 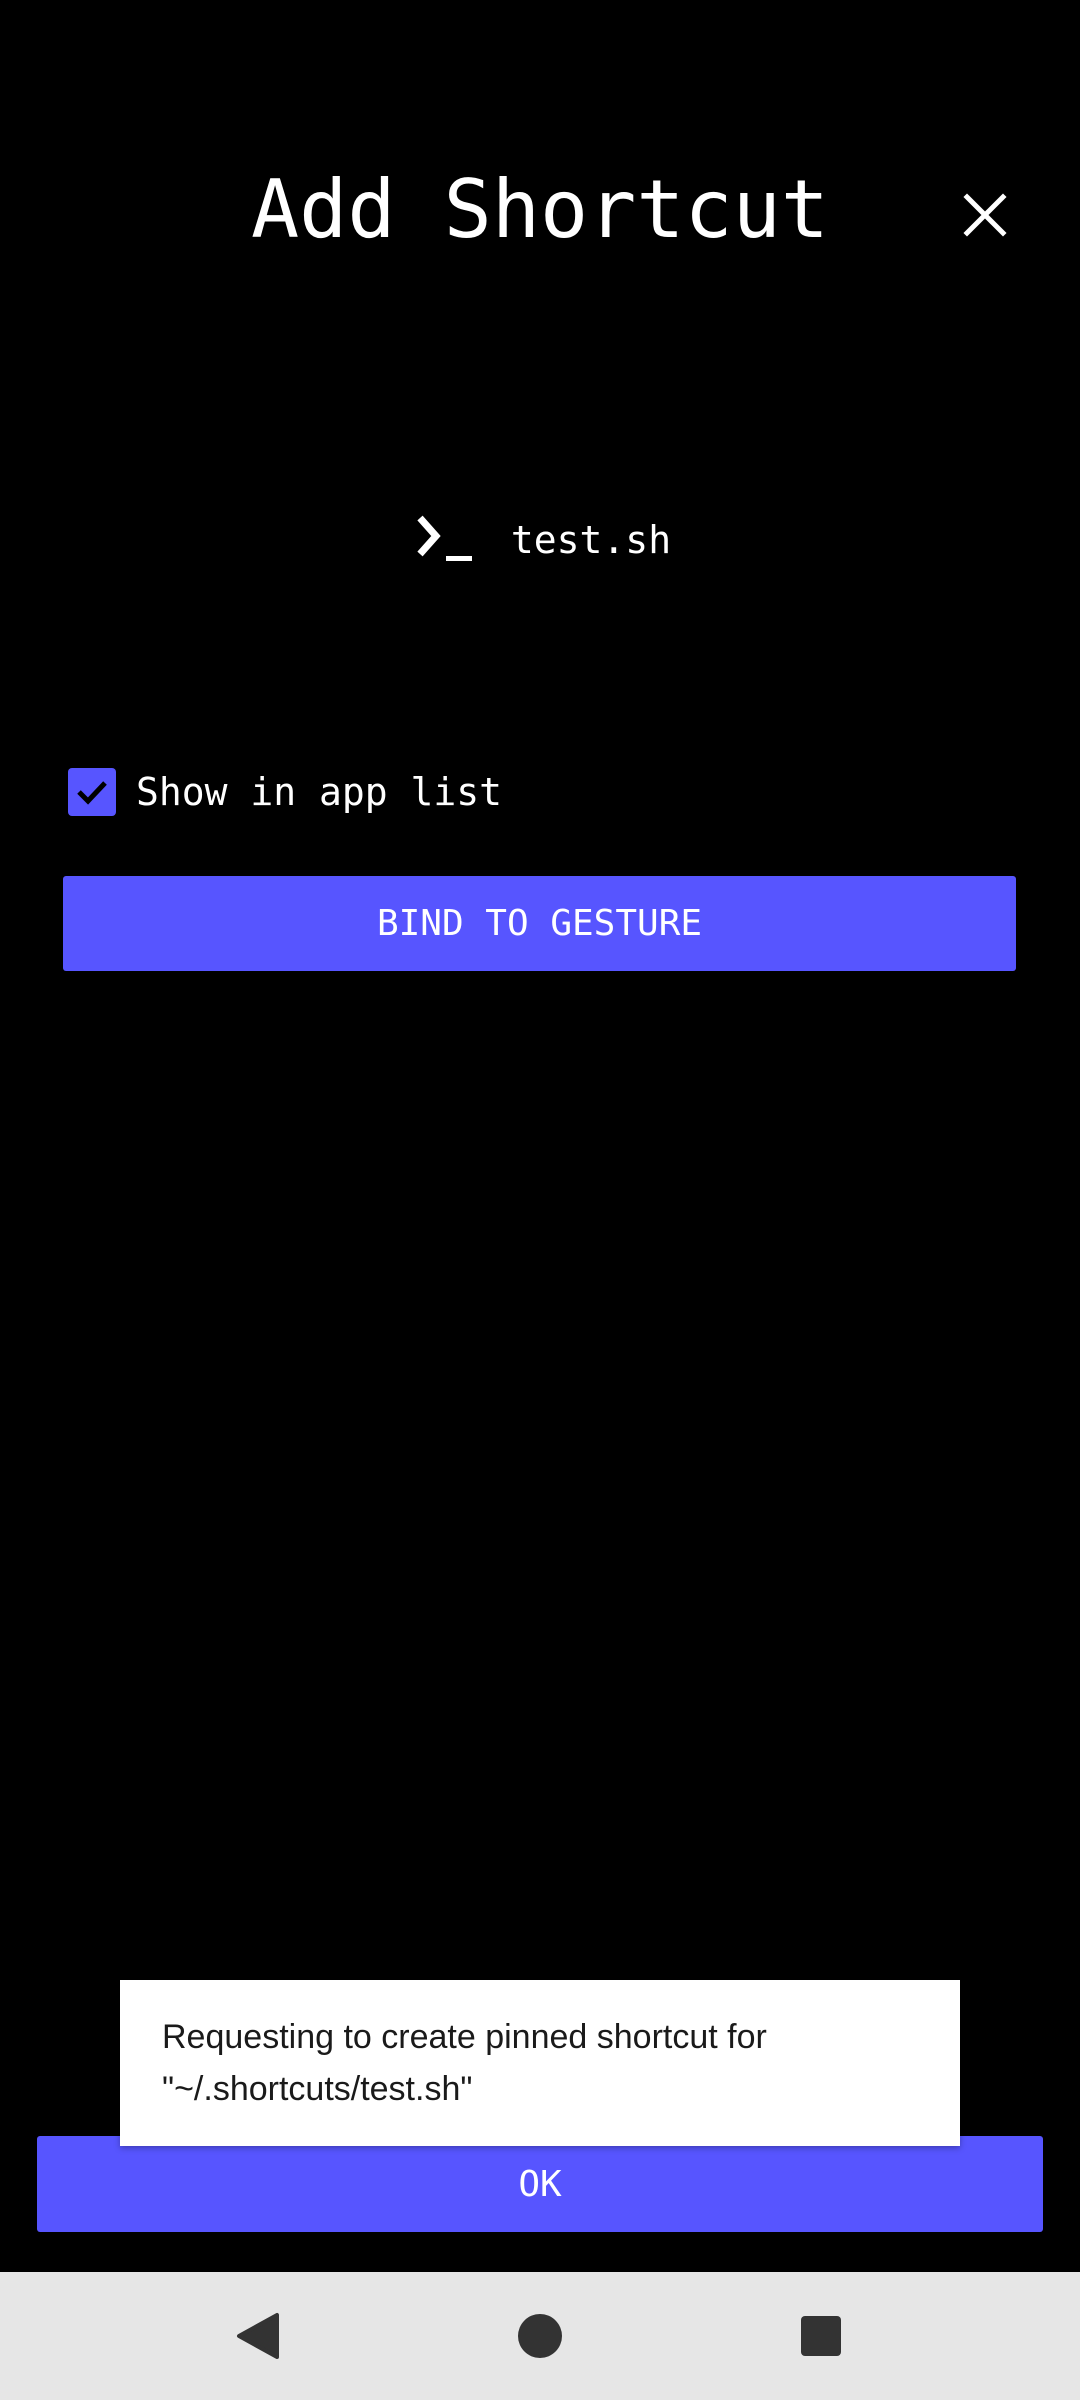 I want to click on shortcut-preview: test.sh, so click(x=540, y=540).